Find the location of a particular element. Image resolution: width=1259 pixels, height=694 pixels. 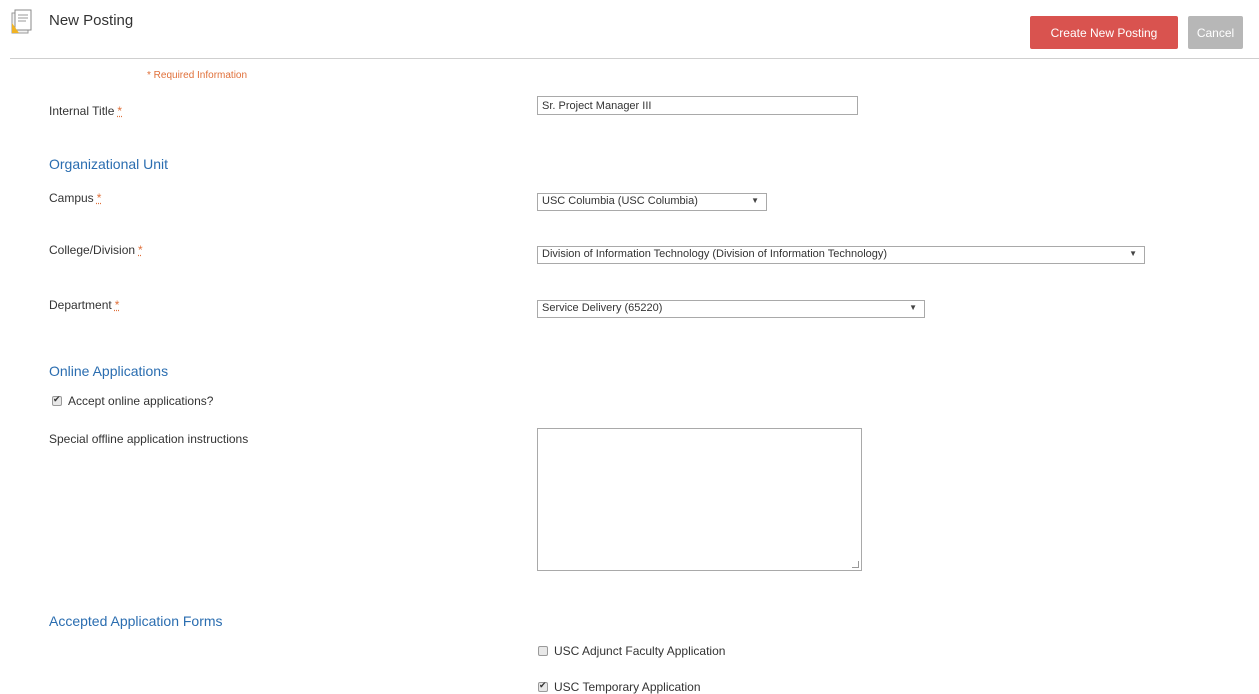

campus-label: Campus * is located at coordinates (75, 198).